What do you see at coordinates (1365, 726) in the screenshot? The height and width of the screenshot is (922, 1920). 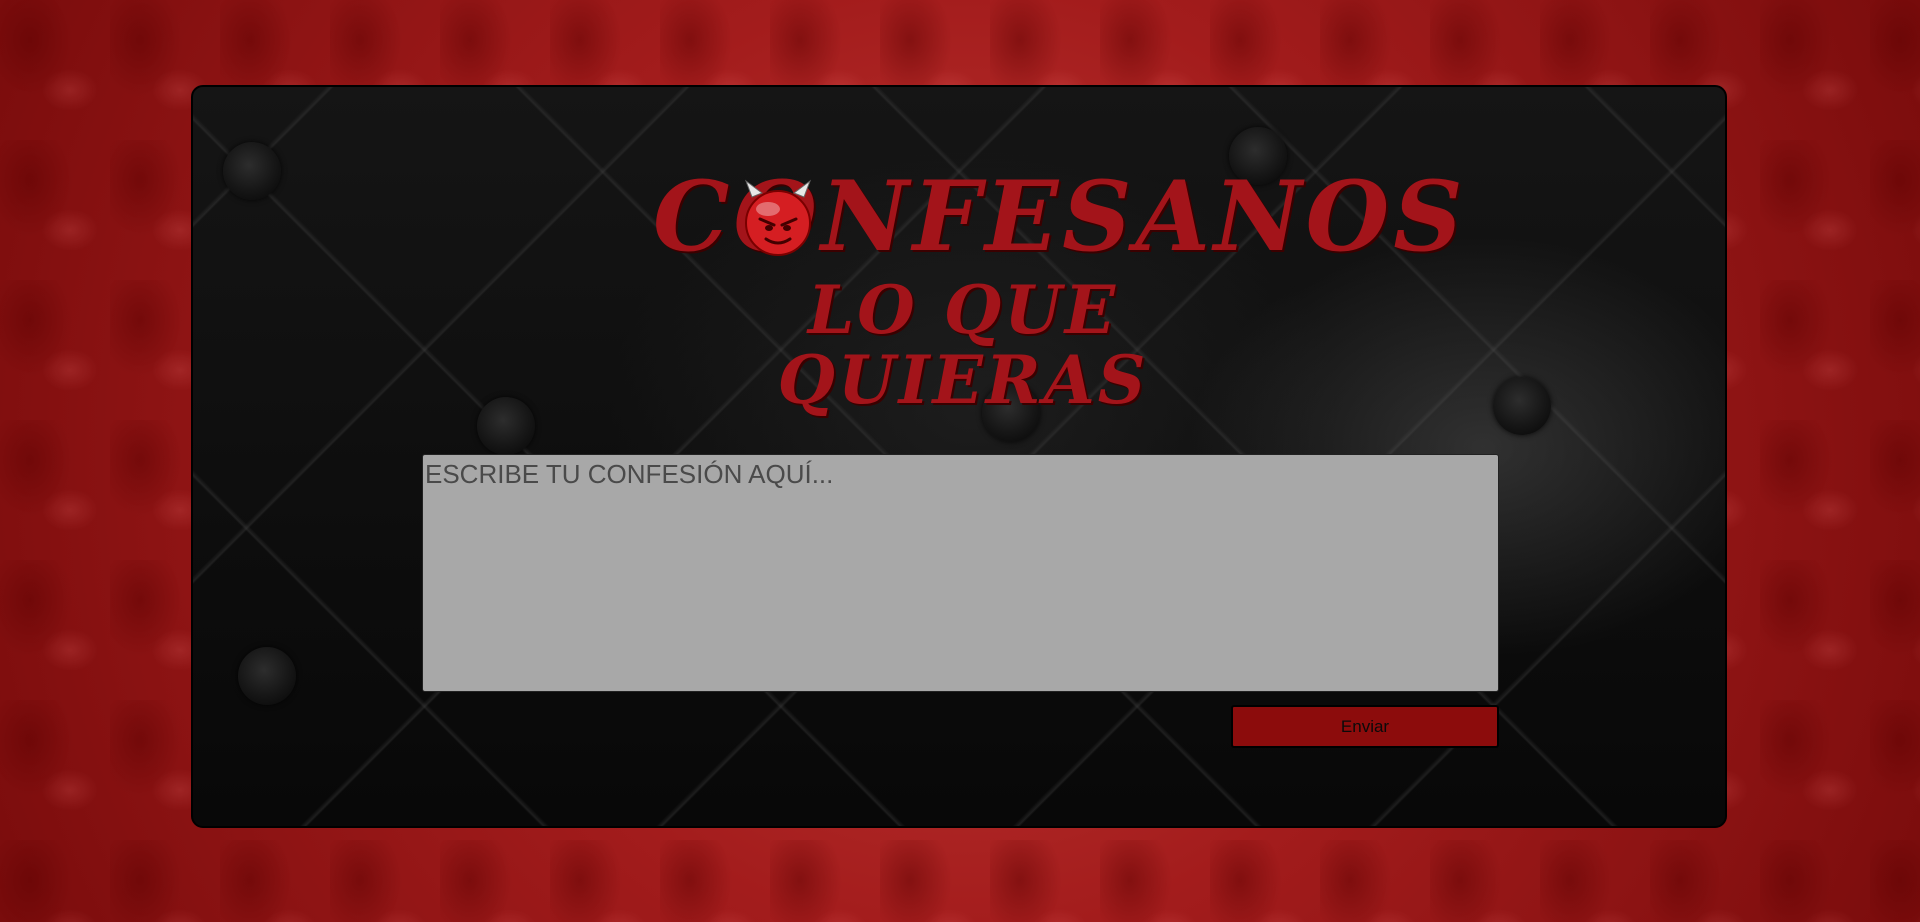 I see `send-button: Enviar` at bounding box center [1365, 726].